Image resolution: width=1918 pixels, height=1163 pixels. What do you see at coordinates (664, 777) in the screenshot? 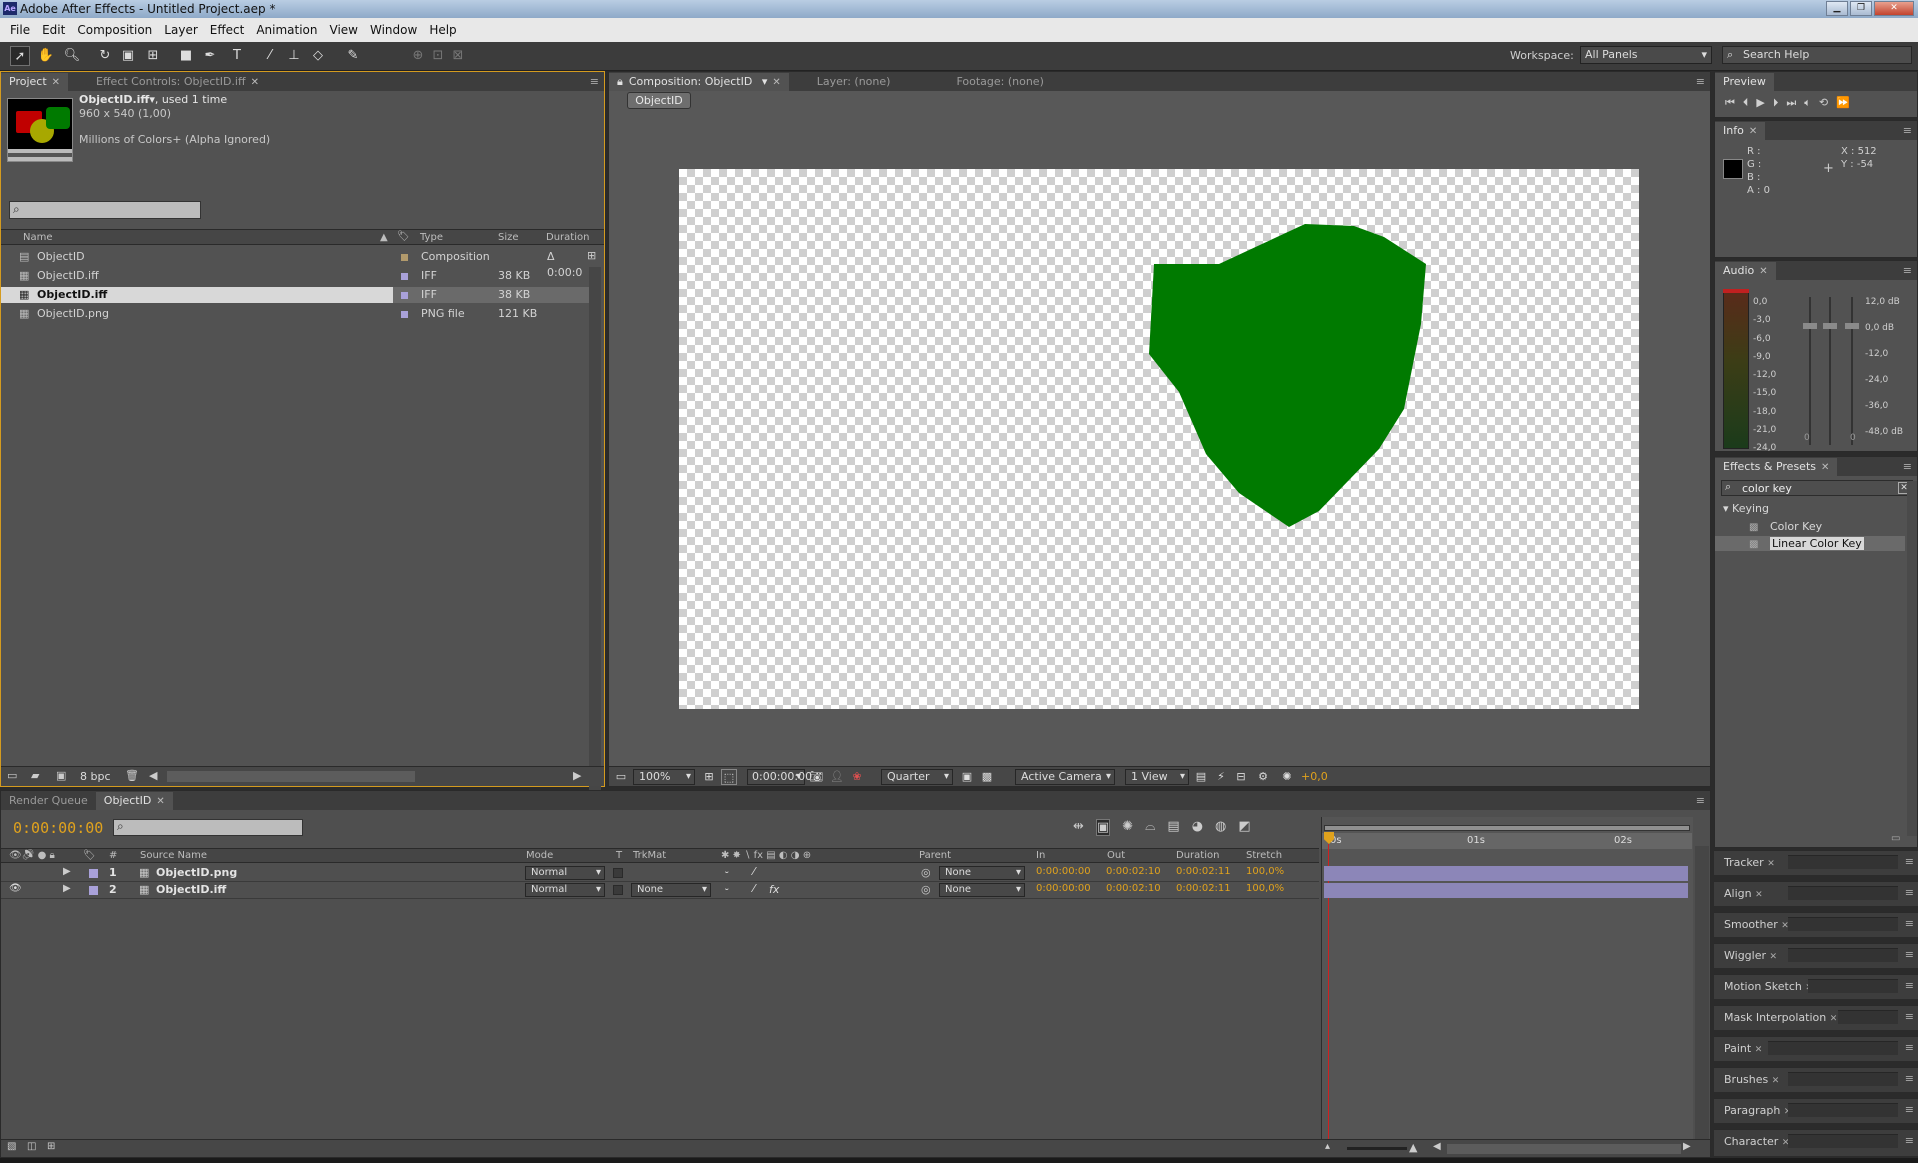
I see `zoom-select: 100%` at bounding box center [664, 777].